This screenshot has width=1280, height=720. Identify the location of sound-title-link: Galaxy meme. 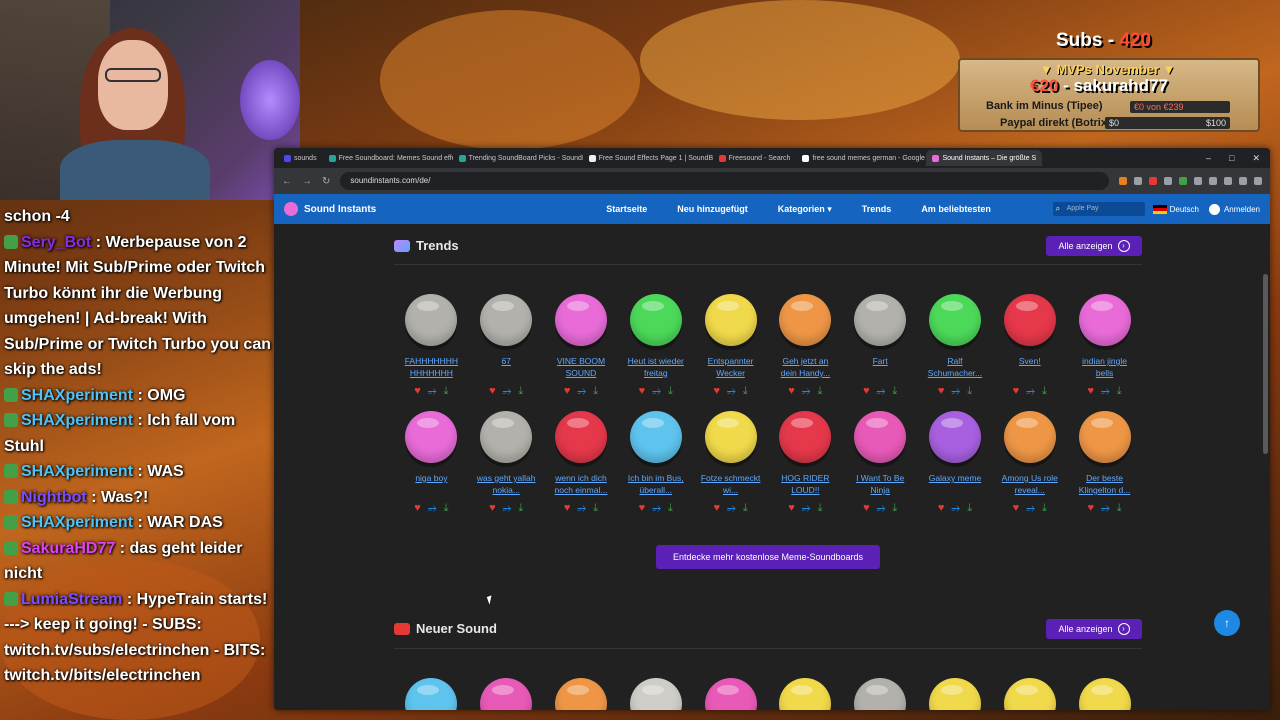
(955, 484).